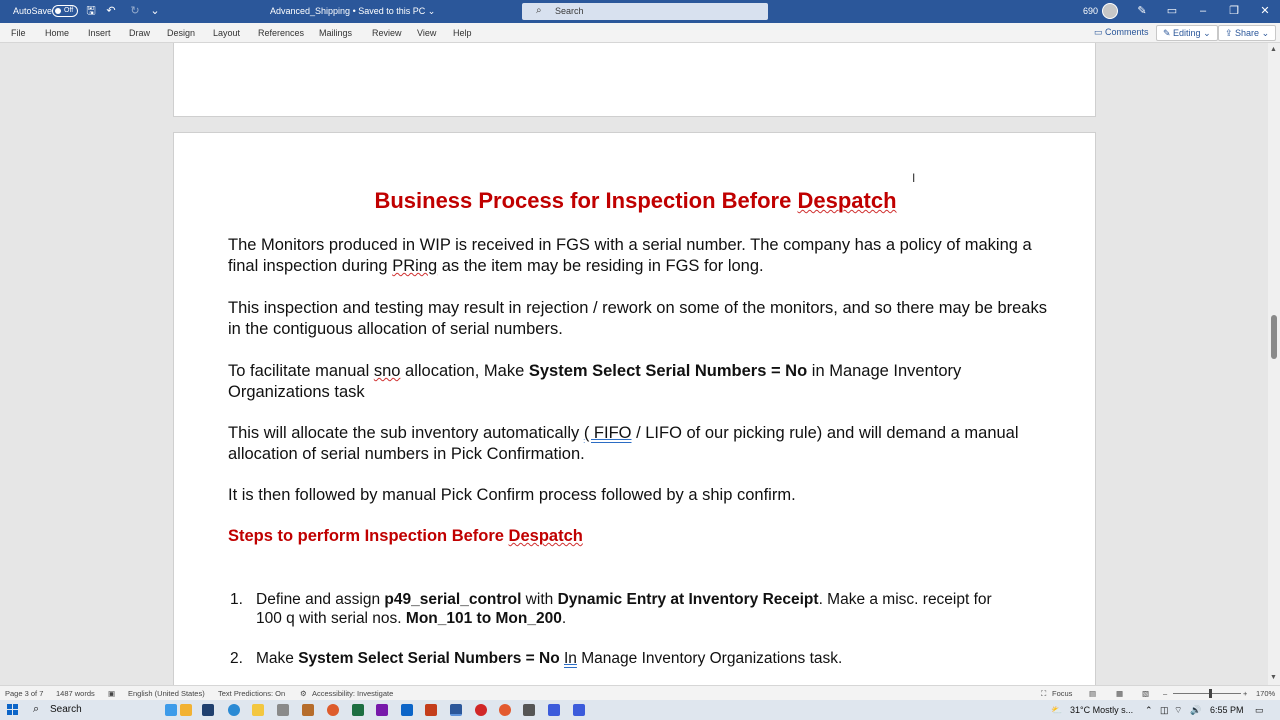 The image size is (1280, 720). I want to click on tab-mailings: Mailings, so click(335, 33).